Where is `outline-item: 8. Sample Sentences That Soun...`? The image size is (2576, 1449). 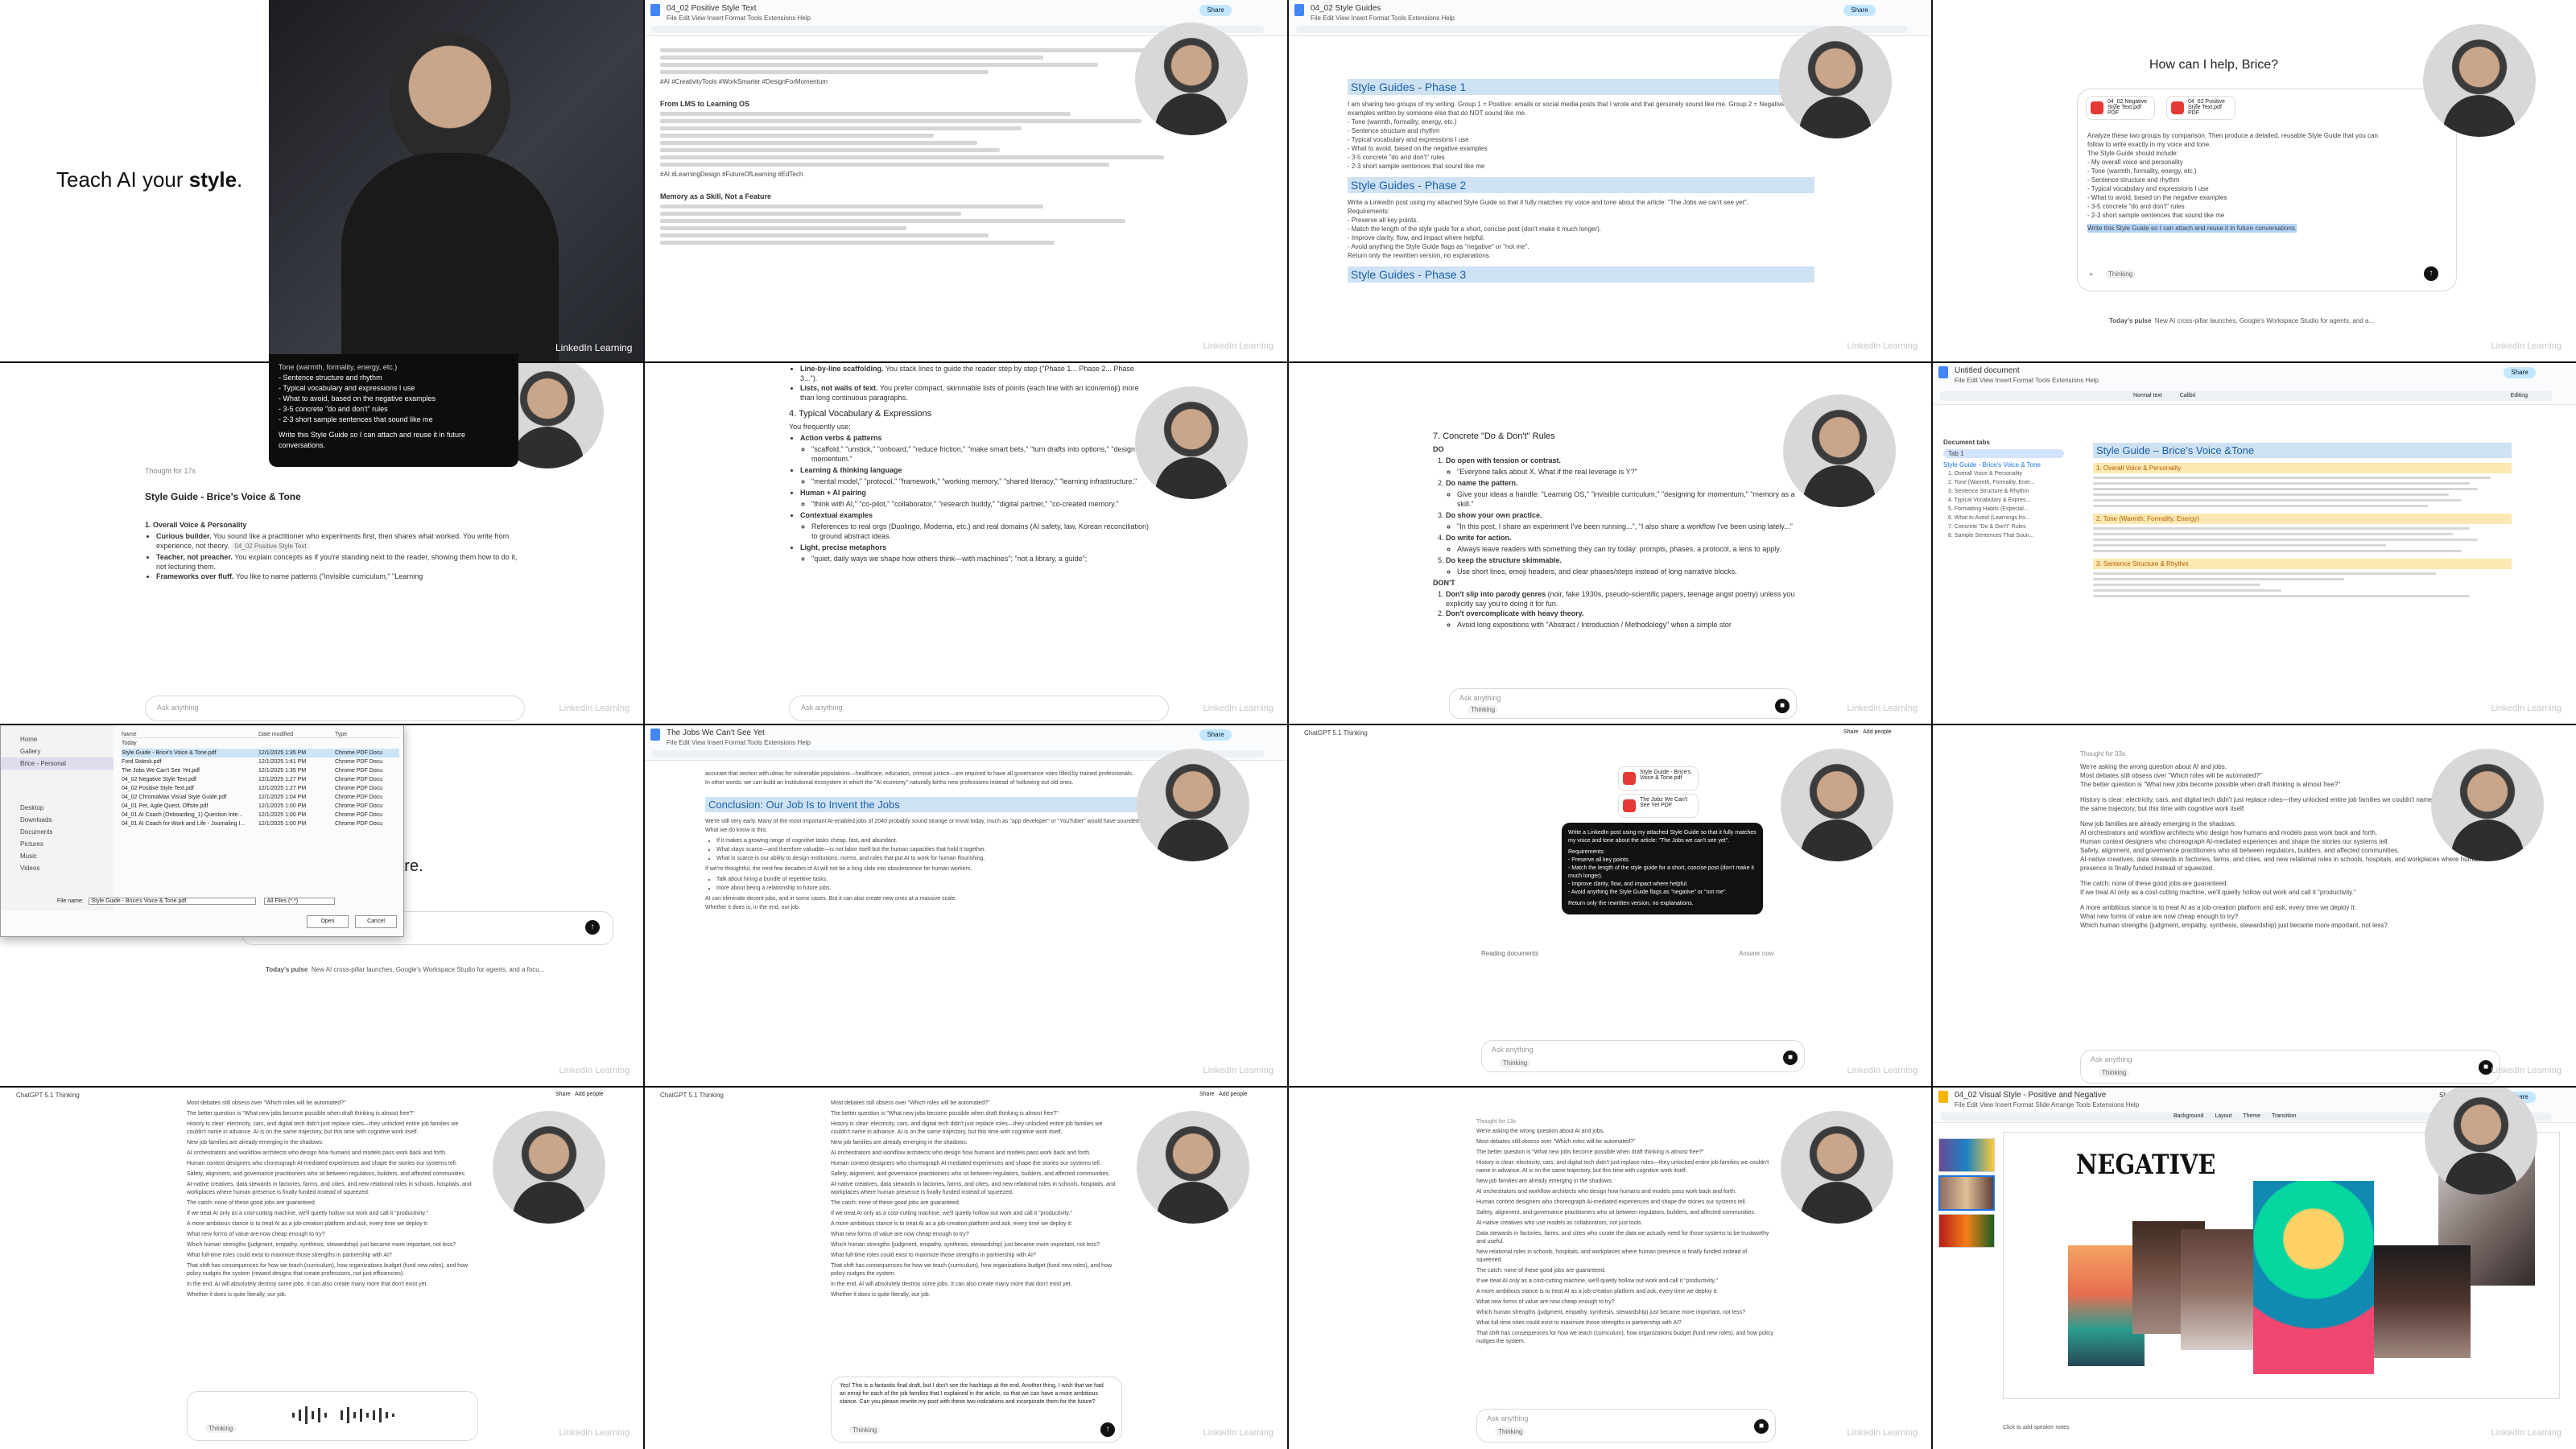
outline-item: 8. Sample Sentences That Soun... is located at coordinates (2003, 535).